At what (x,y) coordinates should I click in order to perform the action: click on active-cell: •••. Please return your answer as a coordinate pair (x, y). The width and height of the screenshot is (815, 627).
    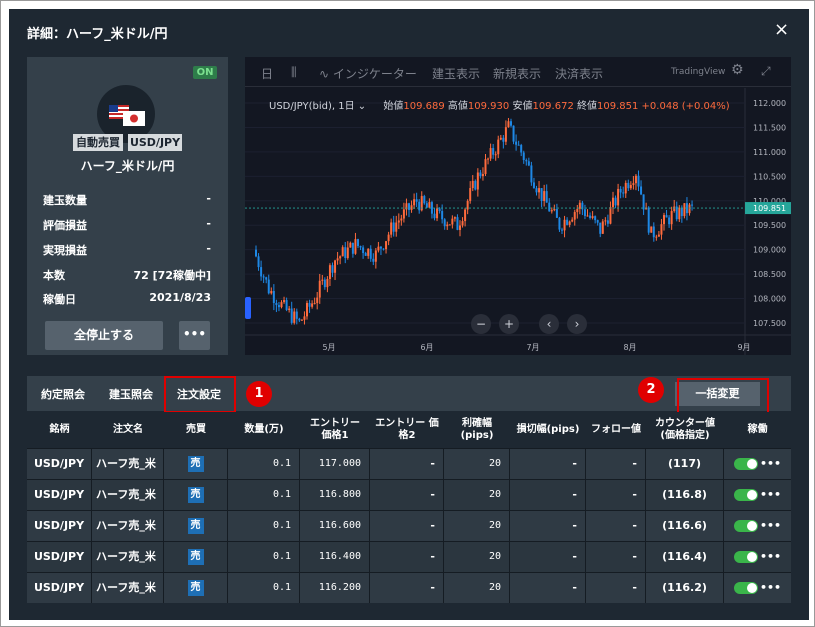
    Looking at the image, I should click on (757, 464).